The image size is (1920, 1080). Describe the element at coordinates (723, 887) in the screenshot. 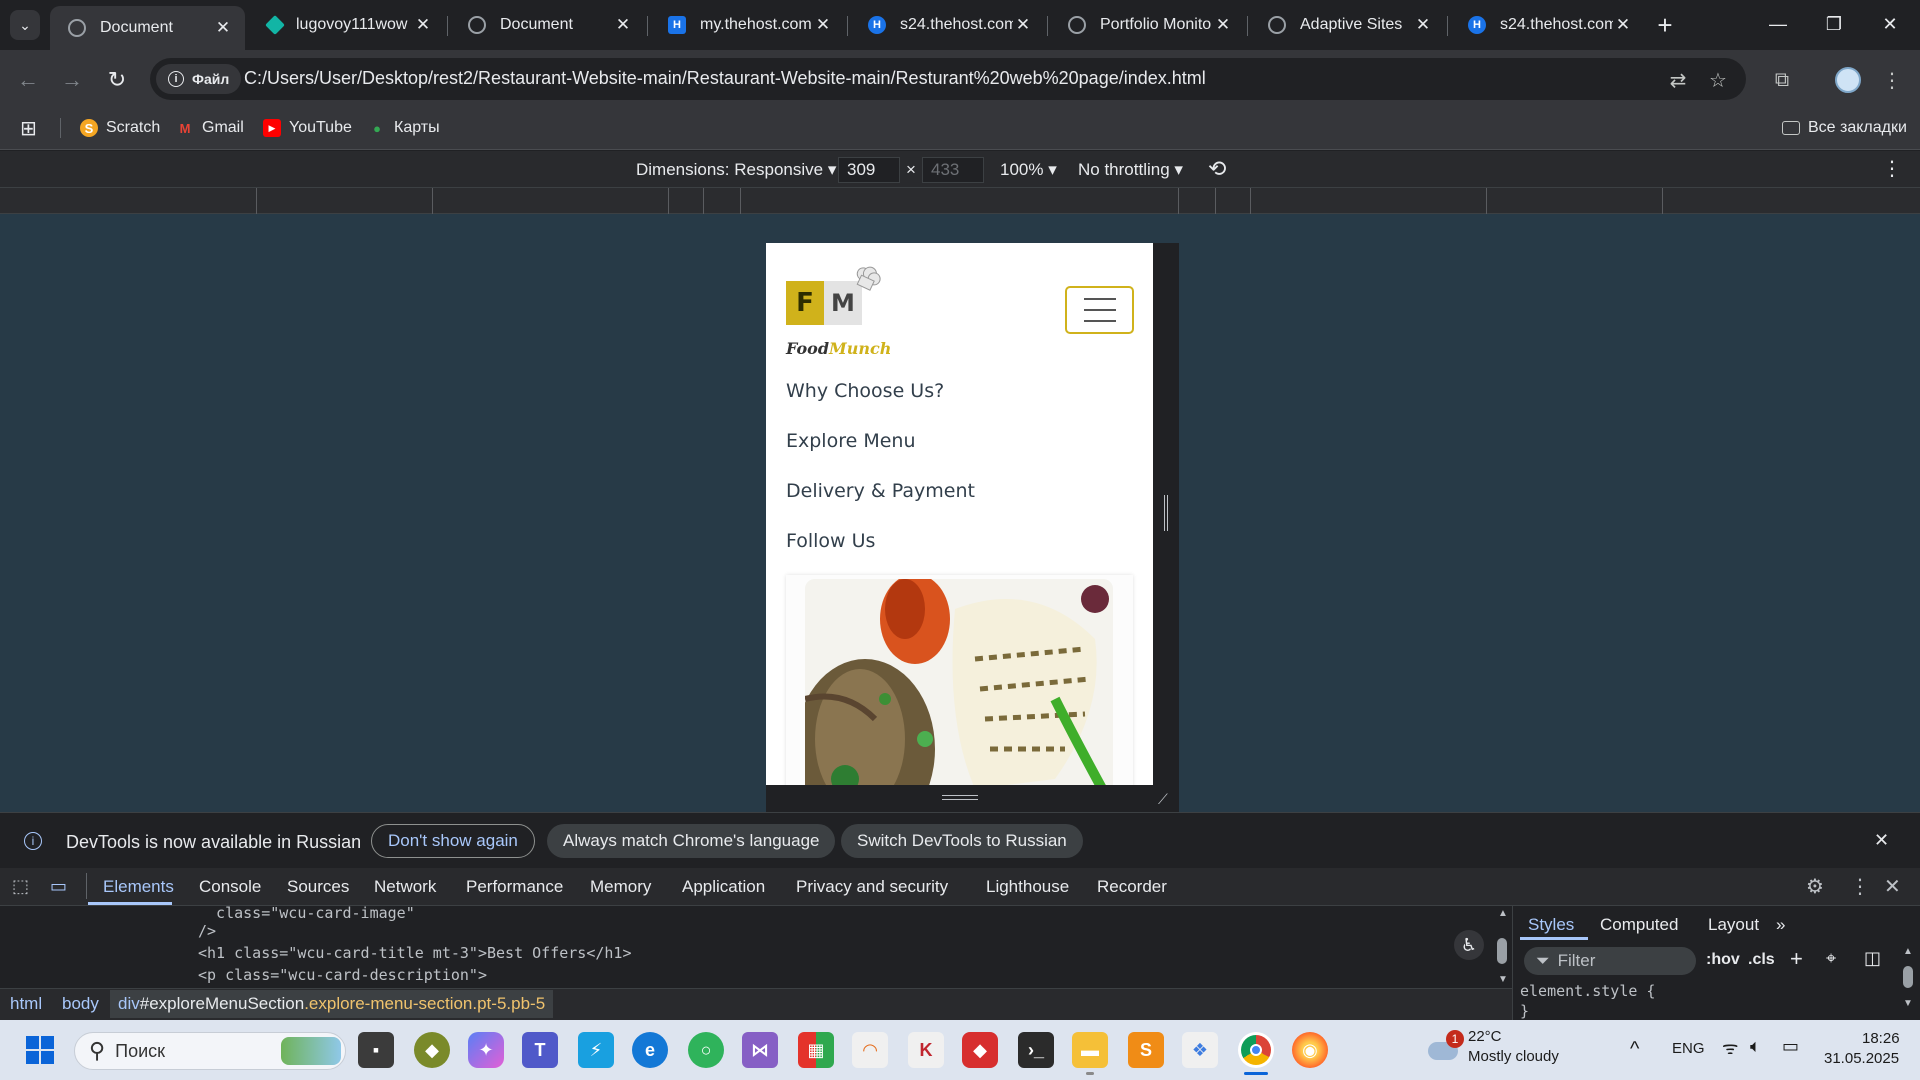

I see `tab-application: Application` at that location.